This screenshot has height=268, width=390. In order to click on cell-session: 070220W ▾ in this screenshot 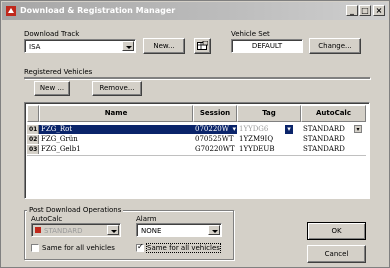, I will do `click(215, 129)`.